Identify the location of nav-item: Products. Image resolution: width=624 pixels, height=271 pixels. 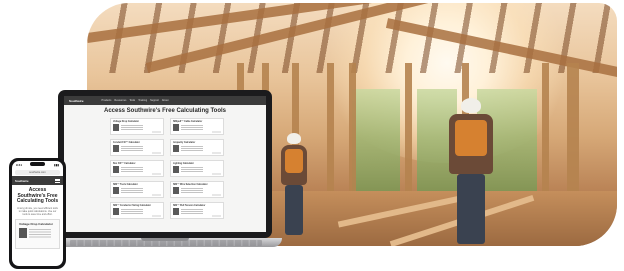
(107, 100).